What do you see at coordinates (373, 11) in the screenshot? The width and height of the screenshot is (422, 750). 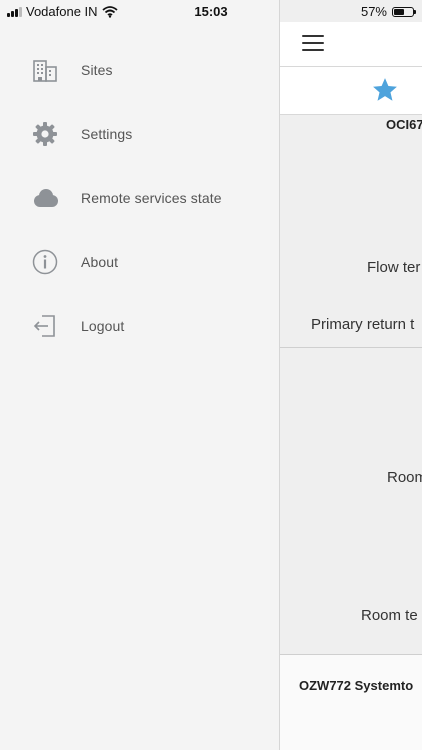 I see `battery-percent: 57%` at bounding box center [373, 11].